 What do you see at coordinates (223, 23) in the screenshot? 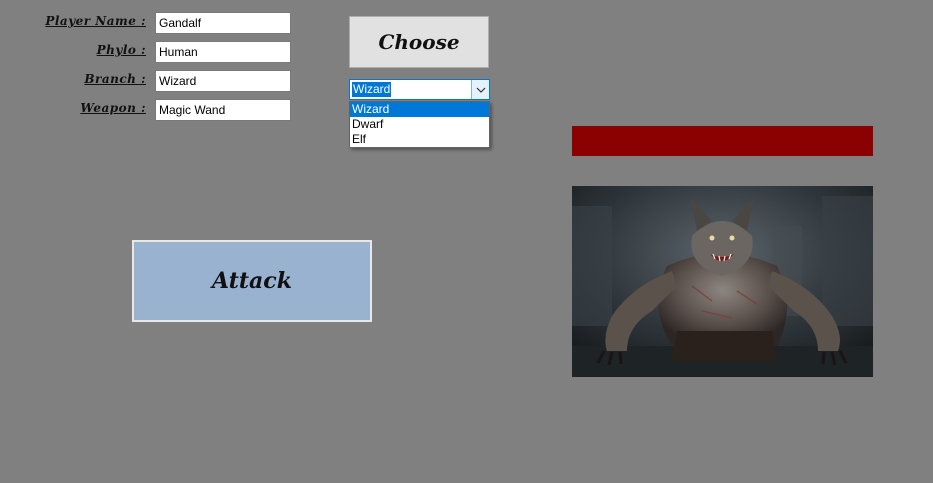
I see `player-name-field: Gandalf` at bounding box center [223, 23].